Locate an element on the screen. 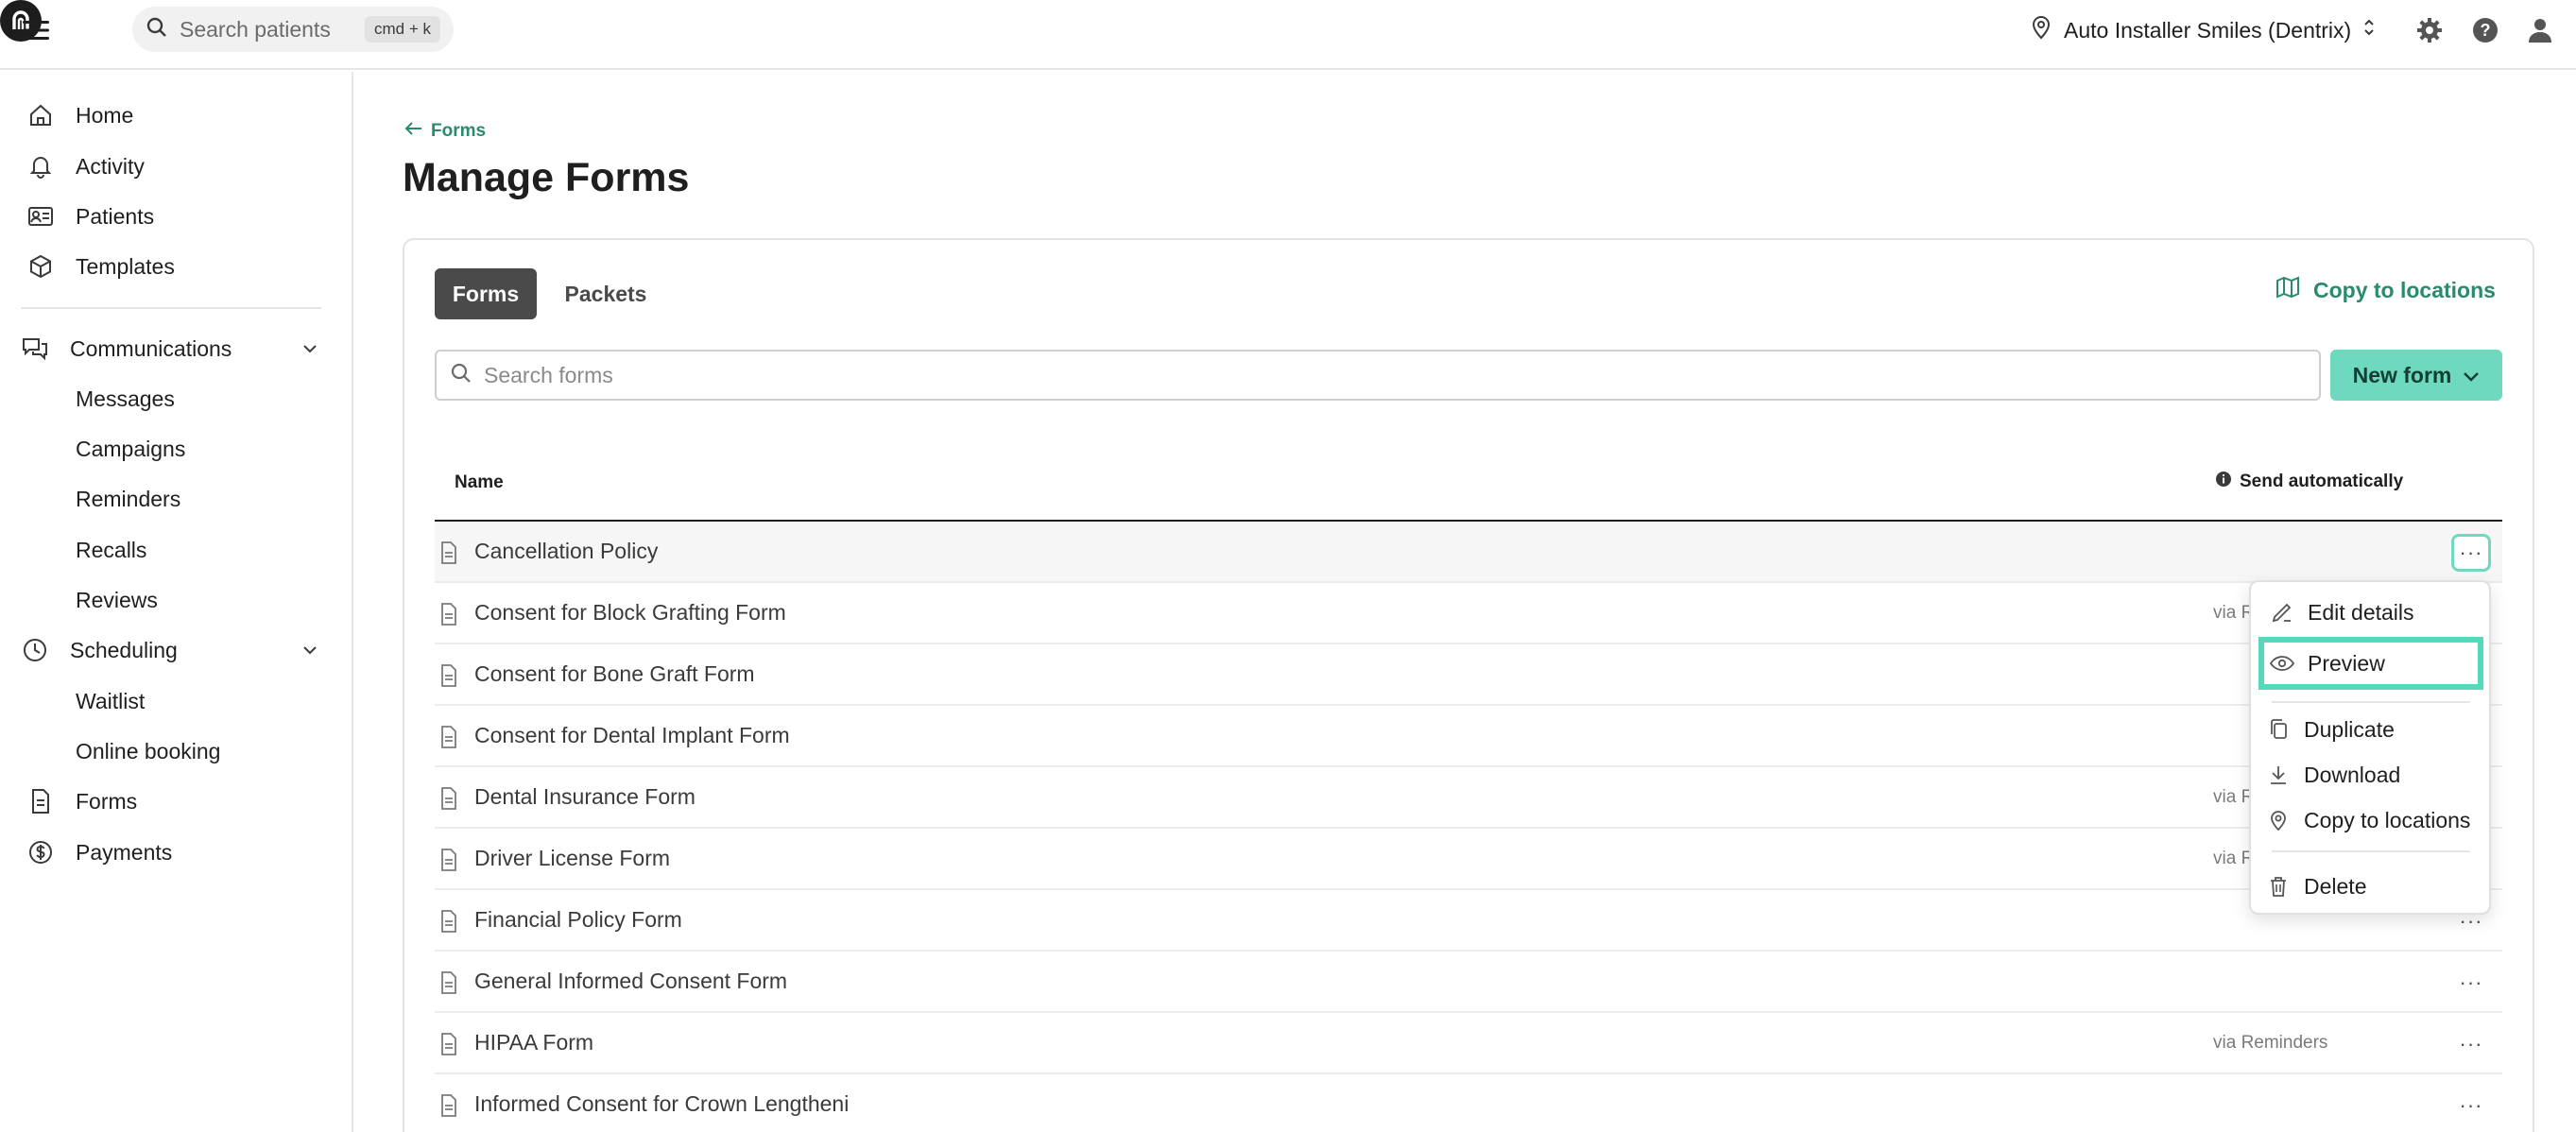  clock-icon is located at coordinates (35, 650).